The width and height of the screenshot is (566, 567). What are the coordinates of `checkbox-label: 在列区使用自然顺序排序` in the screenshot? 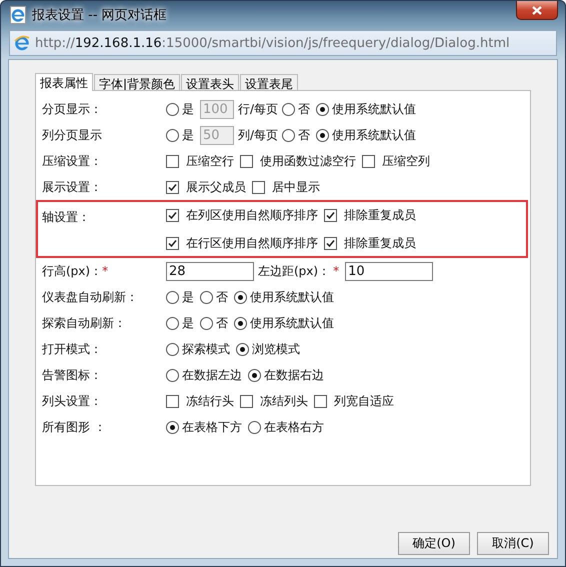 It's located at (252, 215).